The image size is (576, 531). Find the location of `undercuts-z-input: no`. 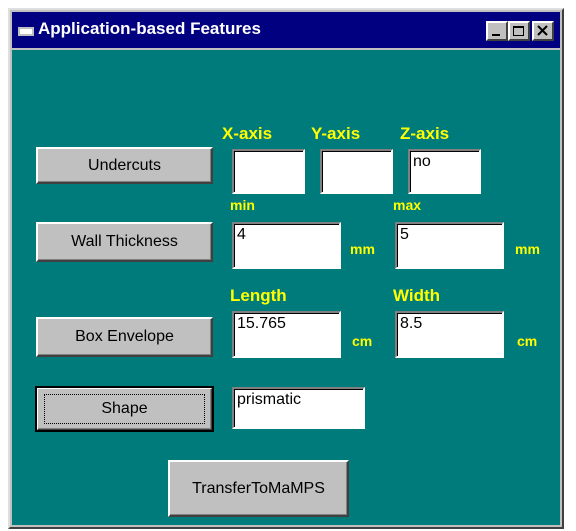

undercuts-z-input: no is located at coordinates (444, 171).